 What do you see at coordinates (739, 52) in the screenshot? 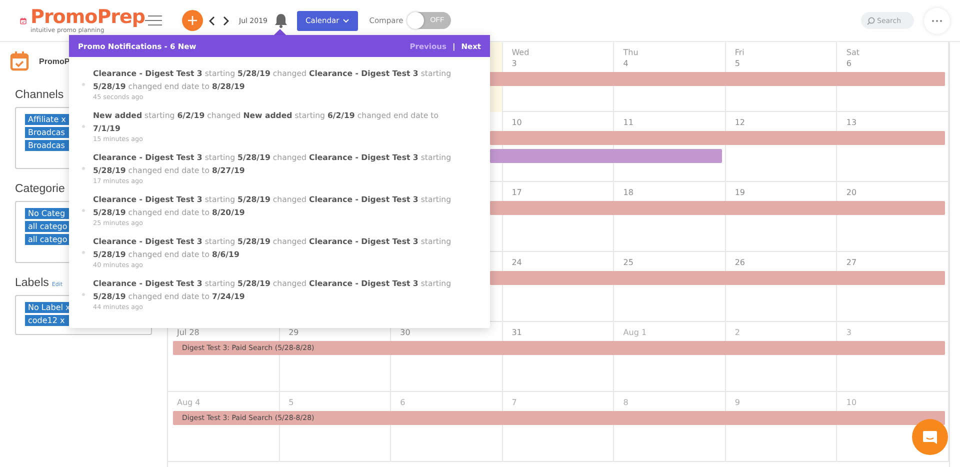
I see `day-name: Fri` at bounding box center [739, 52].